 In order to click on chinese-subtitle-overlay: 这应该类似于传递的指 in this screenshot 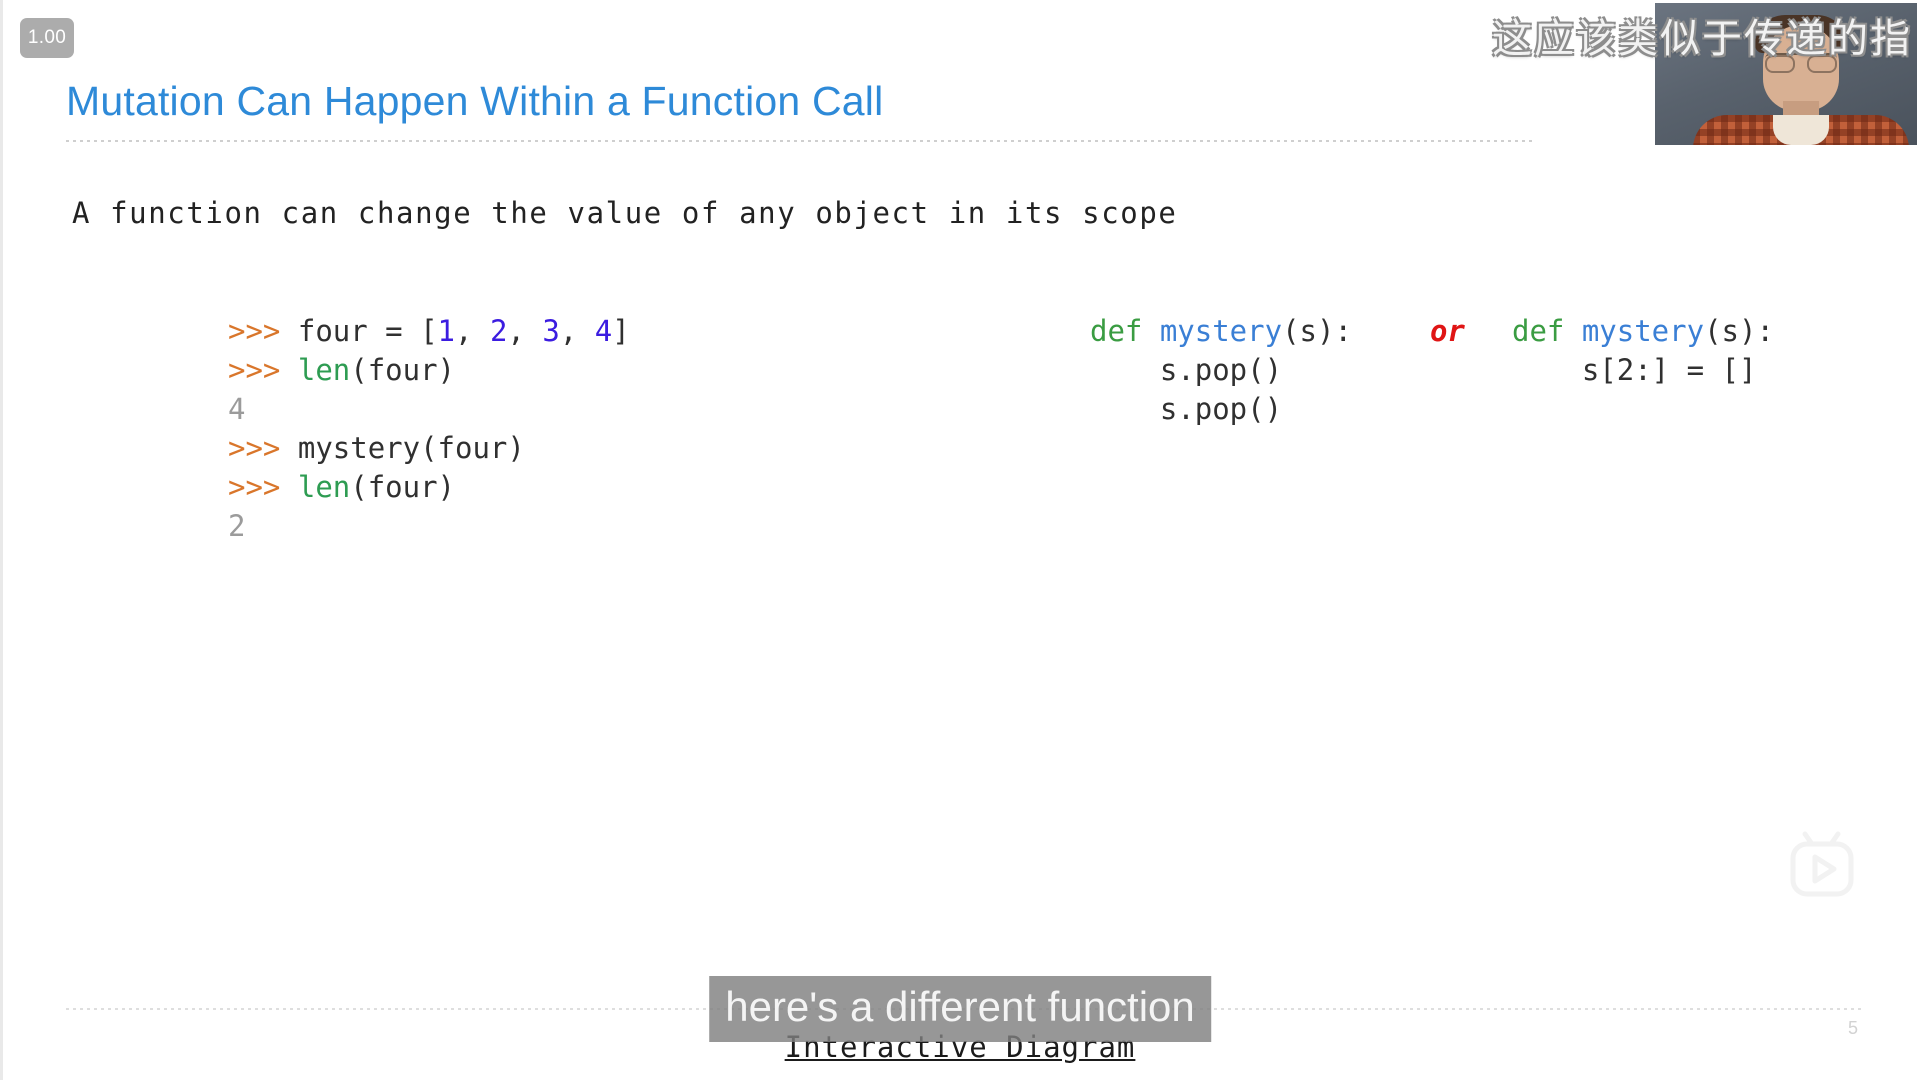, I will do `click(1702, 39)`.